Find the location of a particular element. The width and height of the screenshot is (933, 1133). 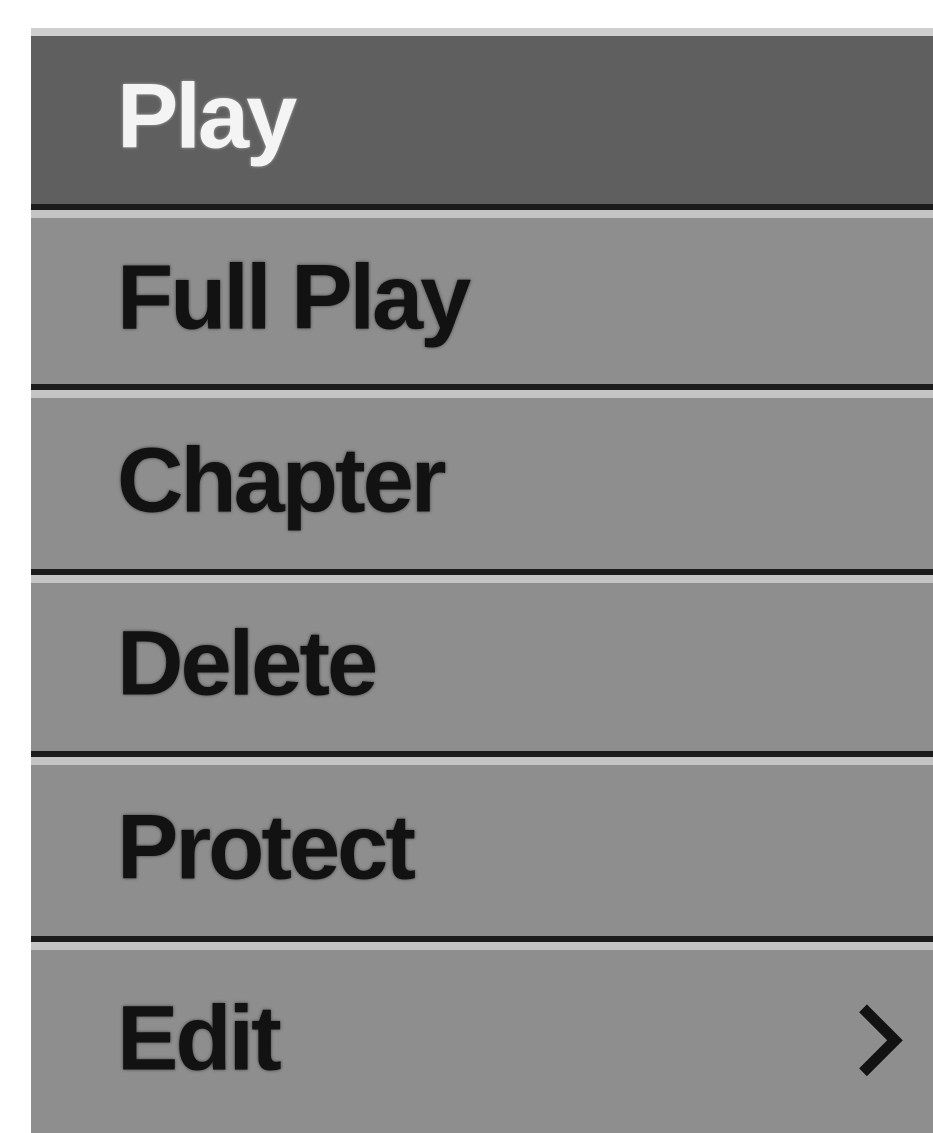

menu-item-label: Play is located at coordinates (207, 116).